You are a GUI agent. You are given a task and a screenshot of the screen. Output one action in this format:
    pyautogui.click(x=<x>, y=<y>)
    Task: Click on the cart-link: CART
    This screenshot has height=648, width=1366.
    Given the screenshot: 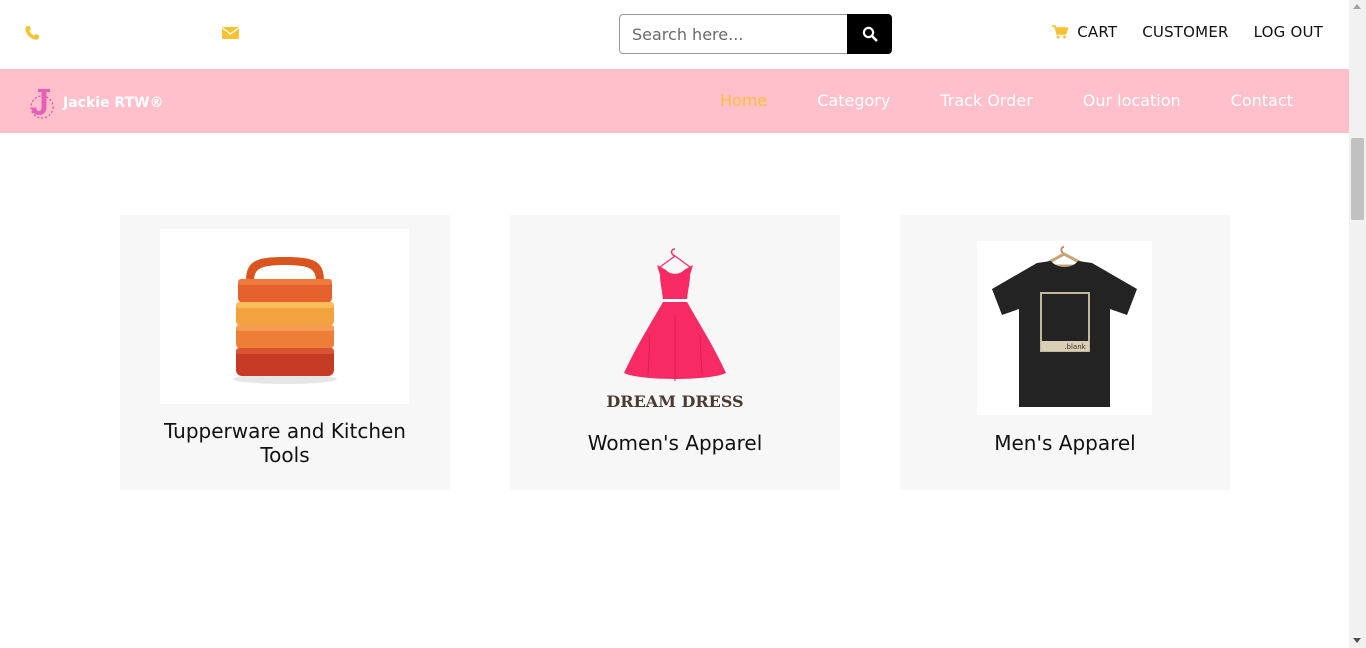 What is the action you would take?
    pyautogui.click(x=1084, y=32)
    